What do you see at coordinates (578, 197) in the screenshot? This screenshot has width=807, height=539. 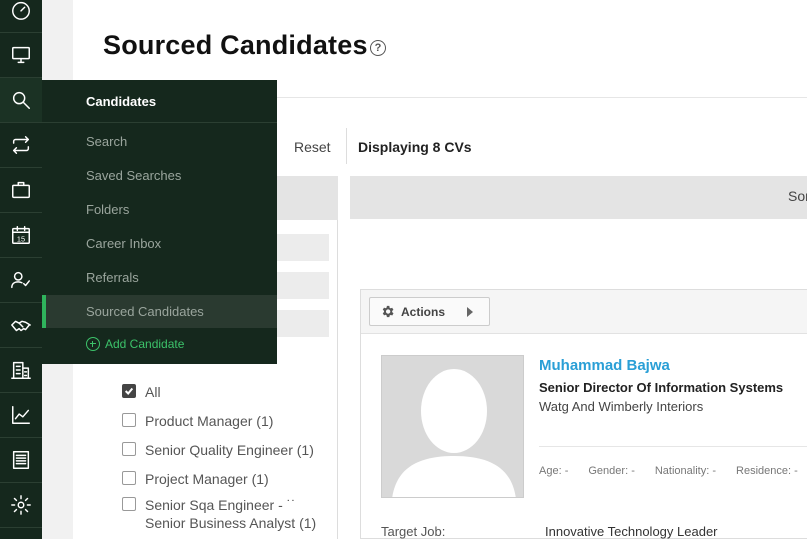 I see `sort-bar: Sor` at bounding box center [578, 197].